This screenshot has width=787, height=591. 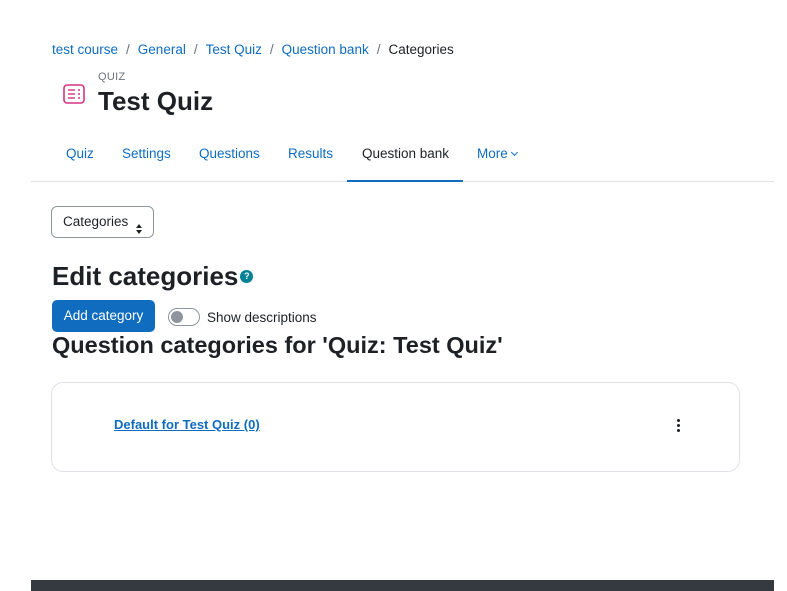 What do you see at coordinates (80, 158) in the screenshot?
I see `tab-quiz: Quiz` at bounding box center [80, 158].